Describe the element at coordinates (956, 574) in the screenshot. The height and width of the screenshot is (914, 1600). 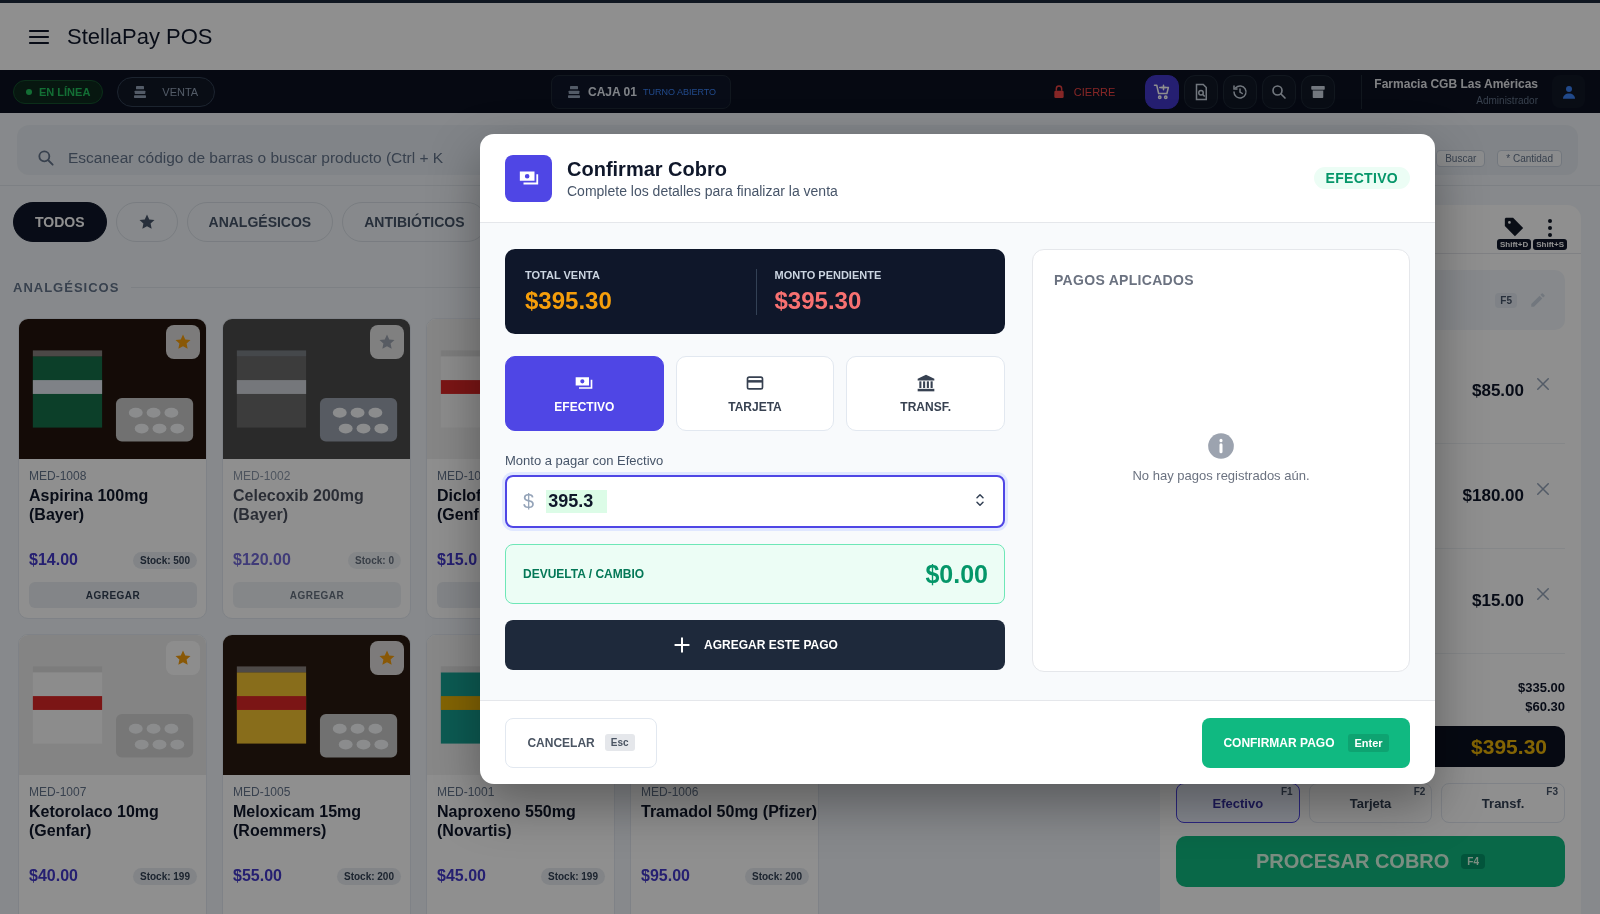
I see `change-amount: $0.00` at that location.